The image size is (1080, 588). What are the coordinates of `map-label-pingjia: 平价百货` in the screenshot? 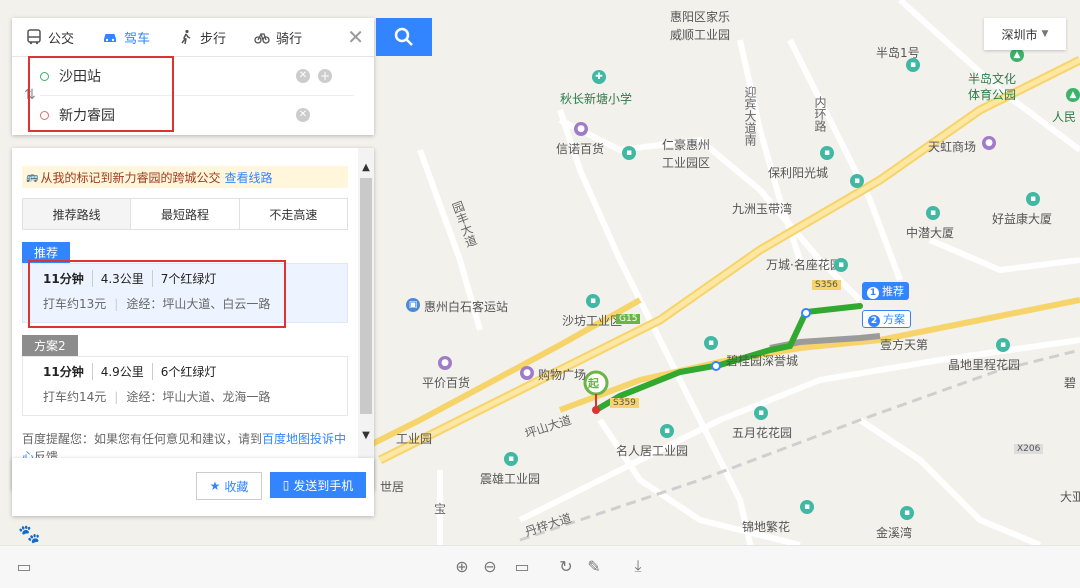 It's located at (446, 383).